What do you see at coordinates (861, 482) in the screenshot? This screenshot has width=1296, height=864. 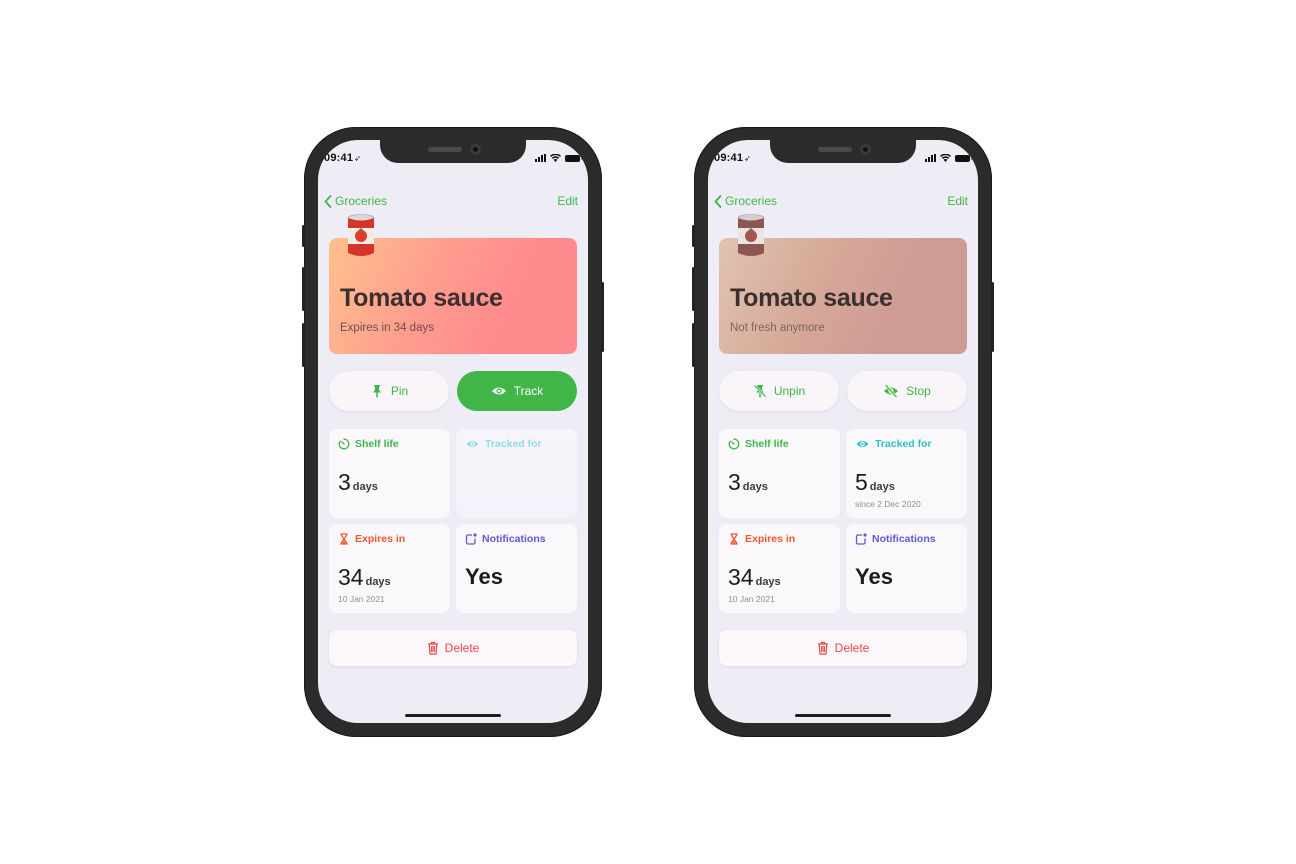 I see `tracked-for-value: 5` at bounding box center [861, 482].